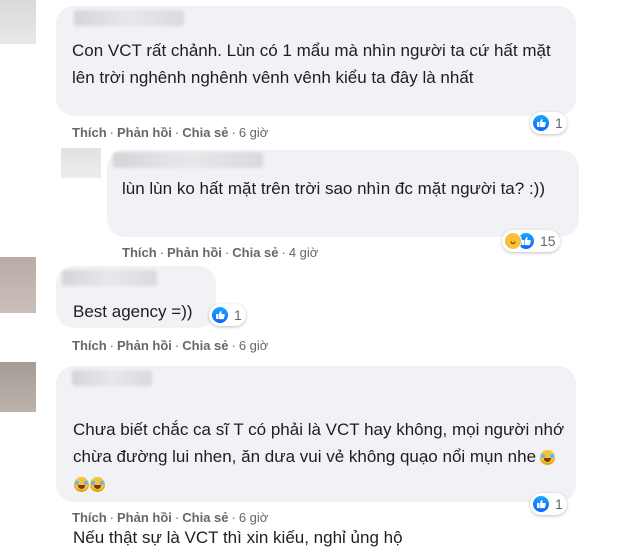 The width and height of the screenshot is (620, 551). I want to click on comment-actions: Thích · Phản hồi · Chia sẻ · 4 giờ, so click(220, 252).